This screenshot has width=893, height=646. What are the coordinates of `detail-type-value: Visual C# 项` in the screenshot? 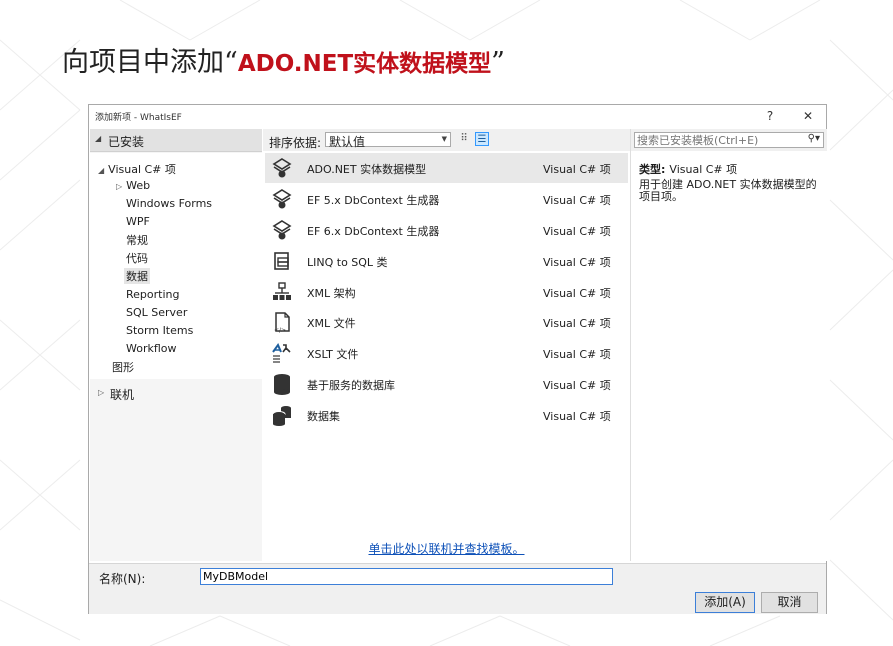 It's located at (703, 169).